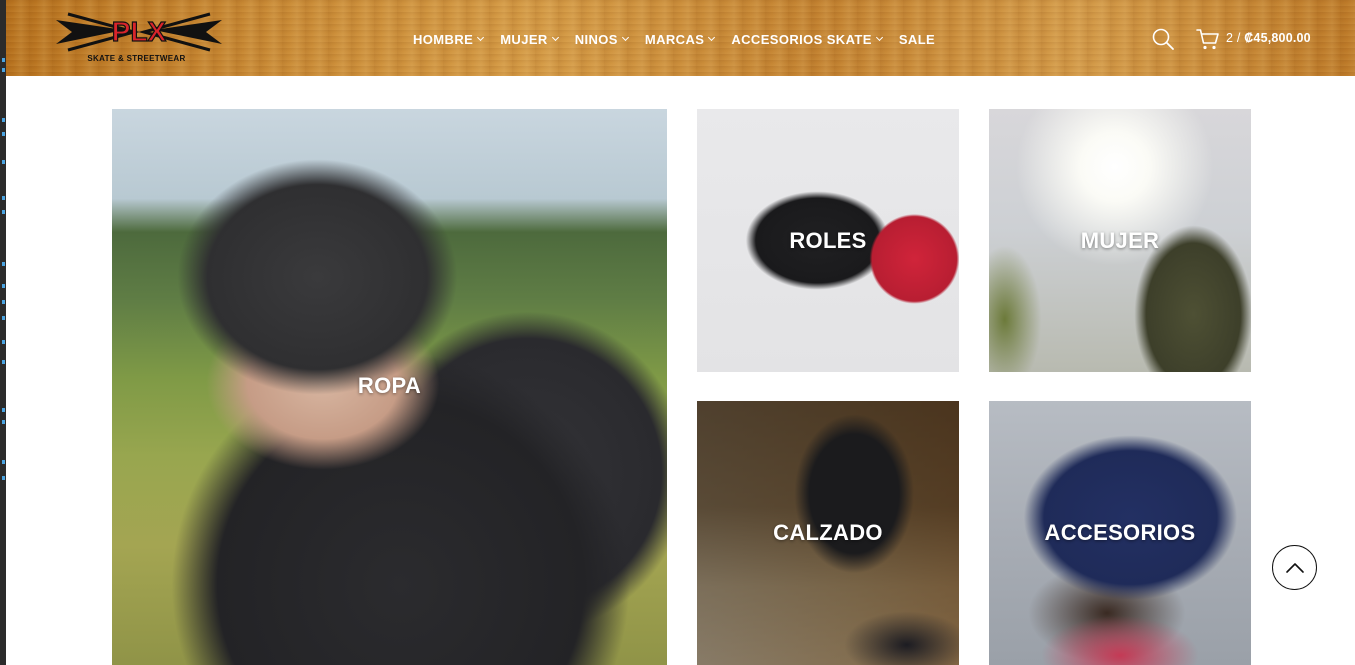 This screenshot has height=665, width=1355. Describe the element at coordinates (801, 39) in the screenshot. I see `nav-item-label: ACCESORIOS SKATE` at that location.